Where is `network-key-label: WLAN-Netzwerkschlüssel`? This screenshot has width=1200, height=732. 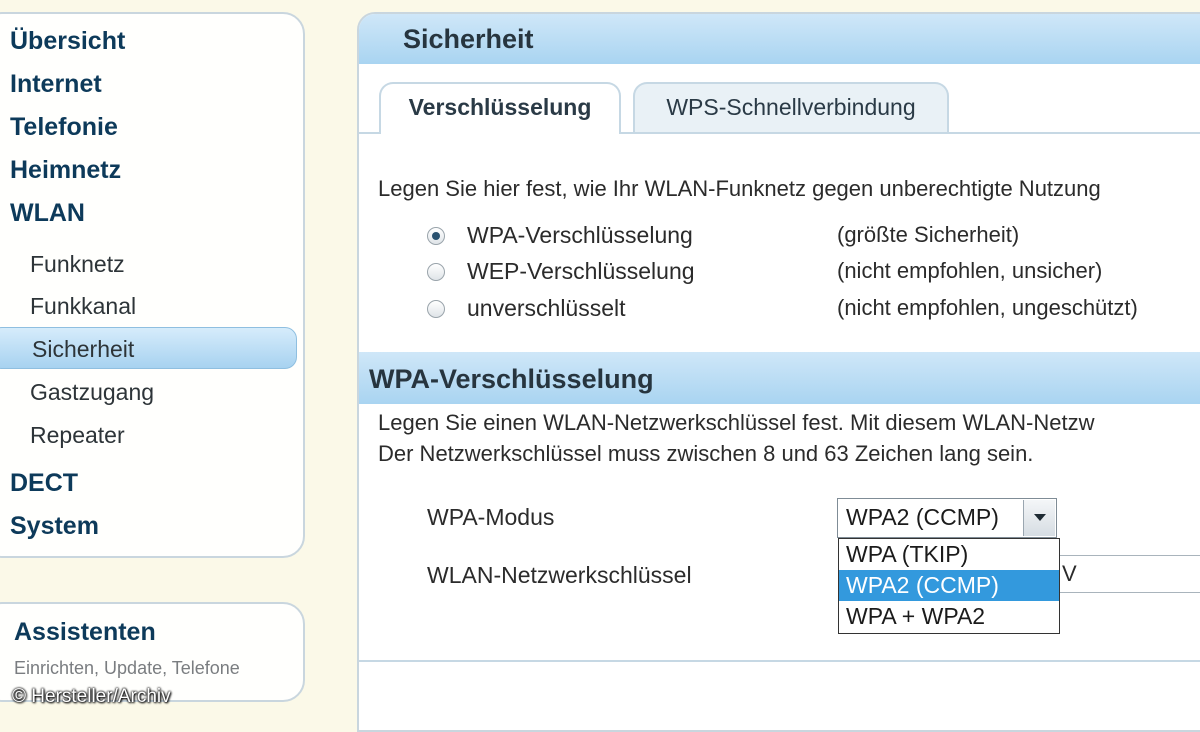
network-key-label: WLAN-Netzwerkschlüssel is located at coordinates (559, 575).